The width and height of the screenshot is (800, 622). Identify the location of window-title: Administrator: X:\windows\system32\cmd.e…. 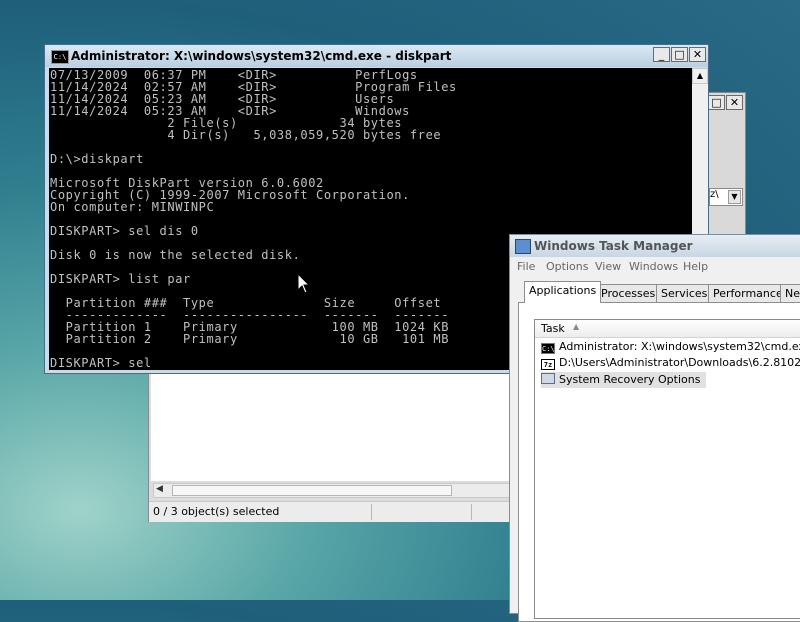
(261, 56).